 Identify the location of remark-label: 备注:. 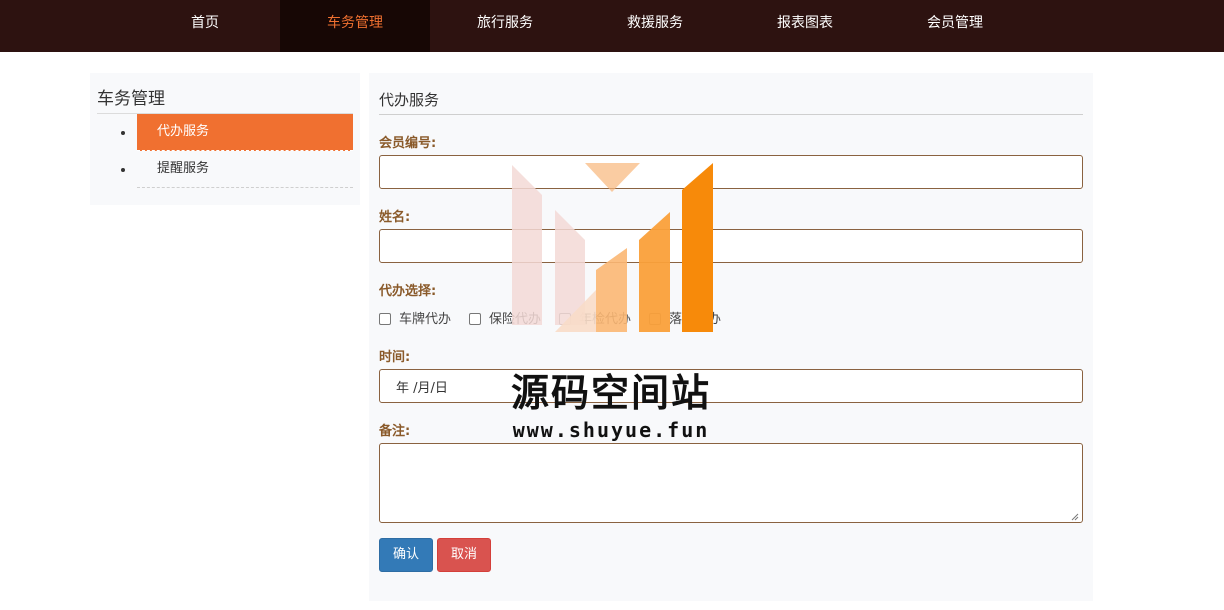
(395, 431).